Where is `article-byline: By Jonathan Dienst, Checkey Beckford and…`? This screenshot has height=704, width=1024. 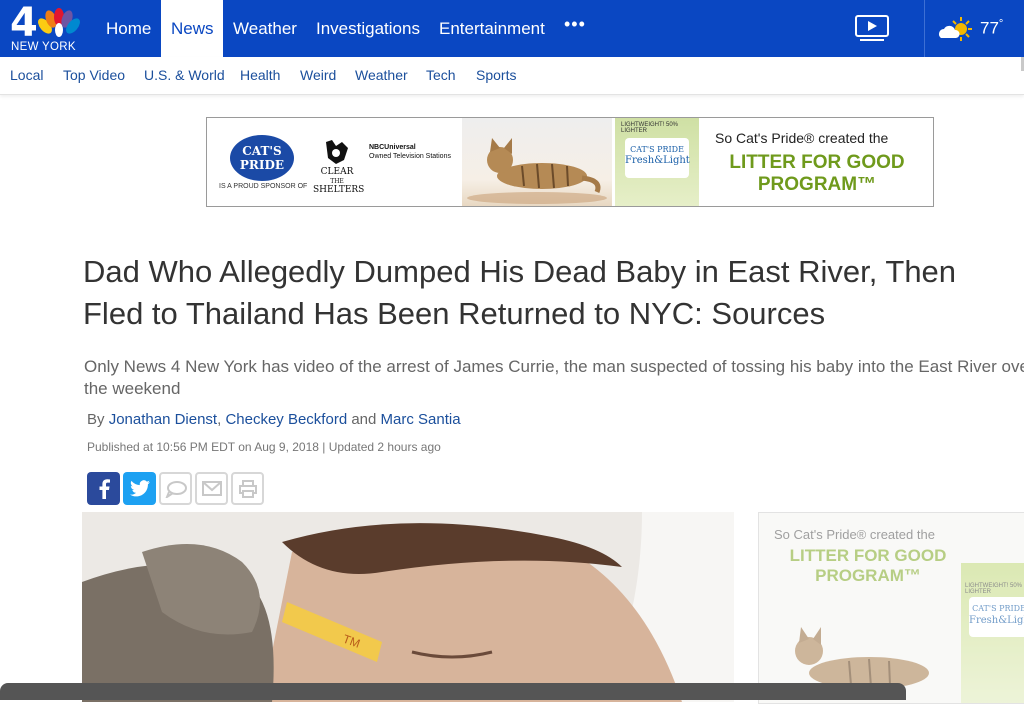
article-byline: By Jonathan Dienst, Checkey Beckford and… is located at coordinates (274, 419).